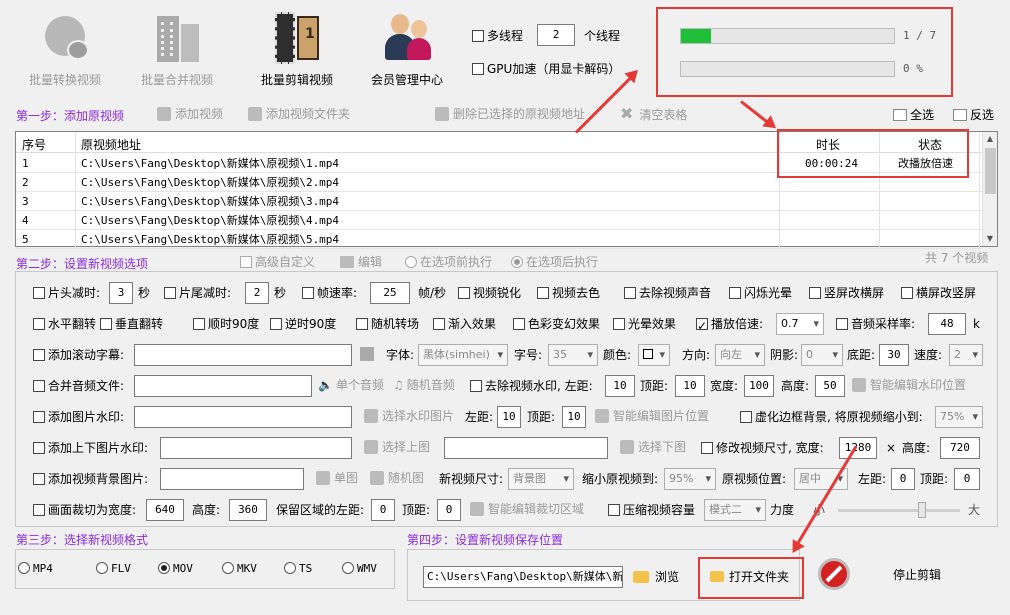  What do you see at coordinates (690, 479) in the screenshot?
I see `shrink-select: 95%` at bounding box center [690, 479].